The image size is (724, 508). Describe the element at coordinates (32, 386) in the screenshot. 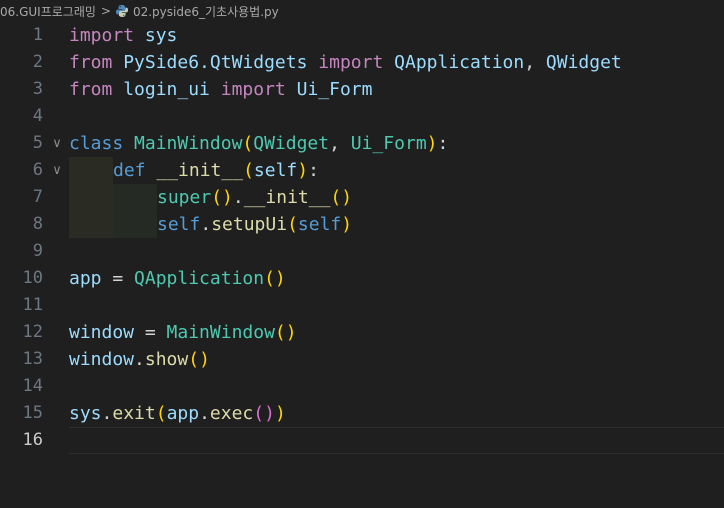

I see `line-number: 14` at that location.